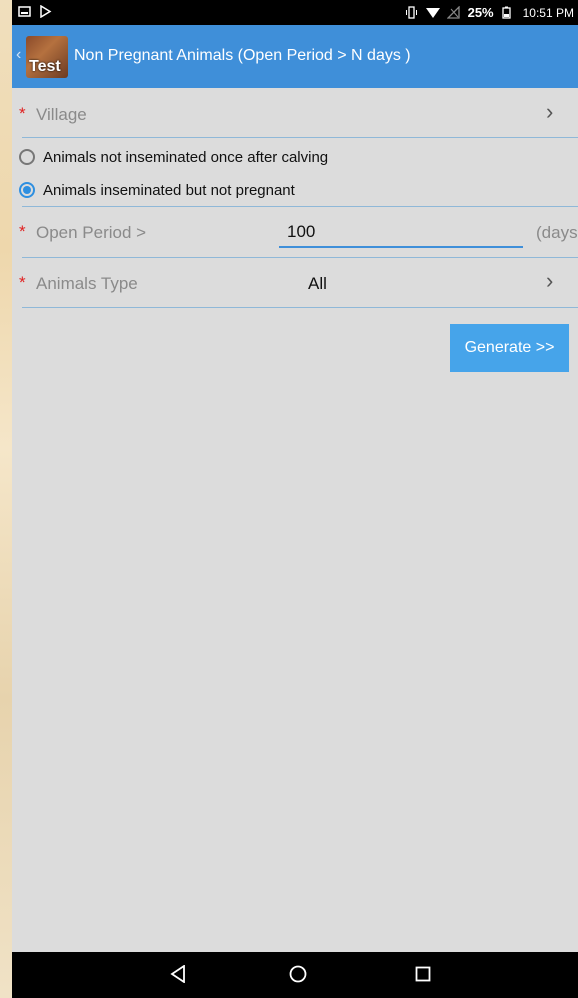 The image size is (578, 998). I want to click on wifi-icon, so click(432, 12).